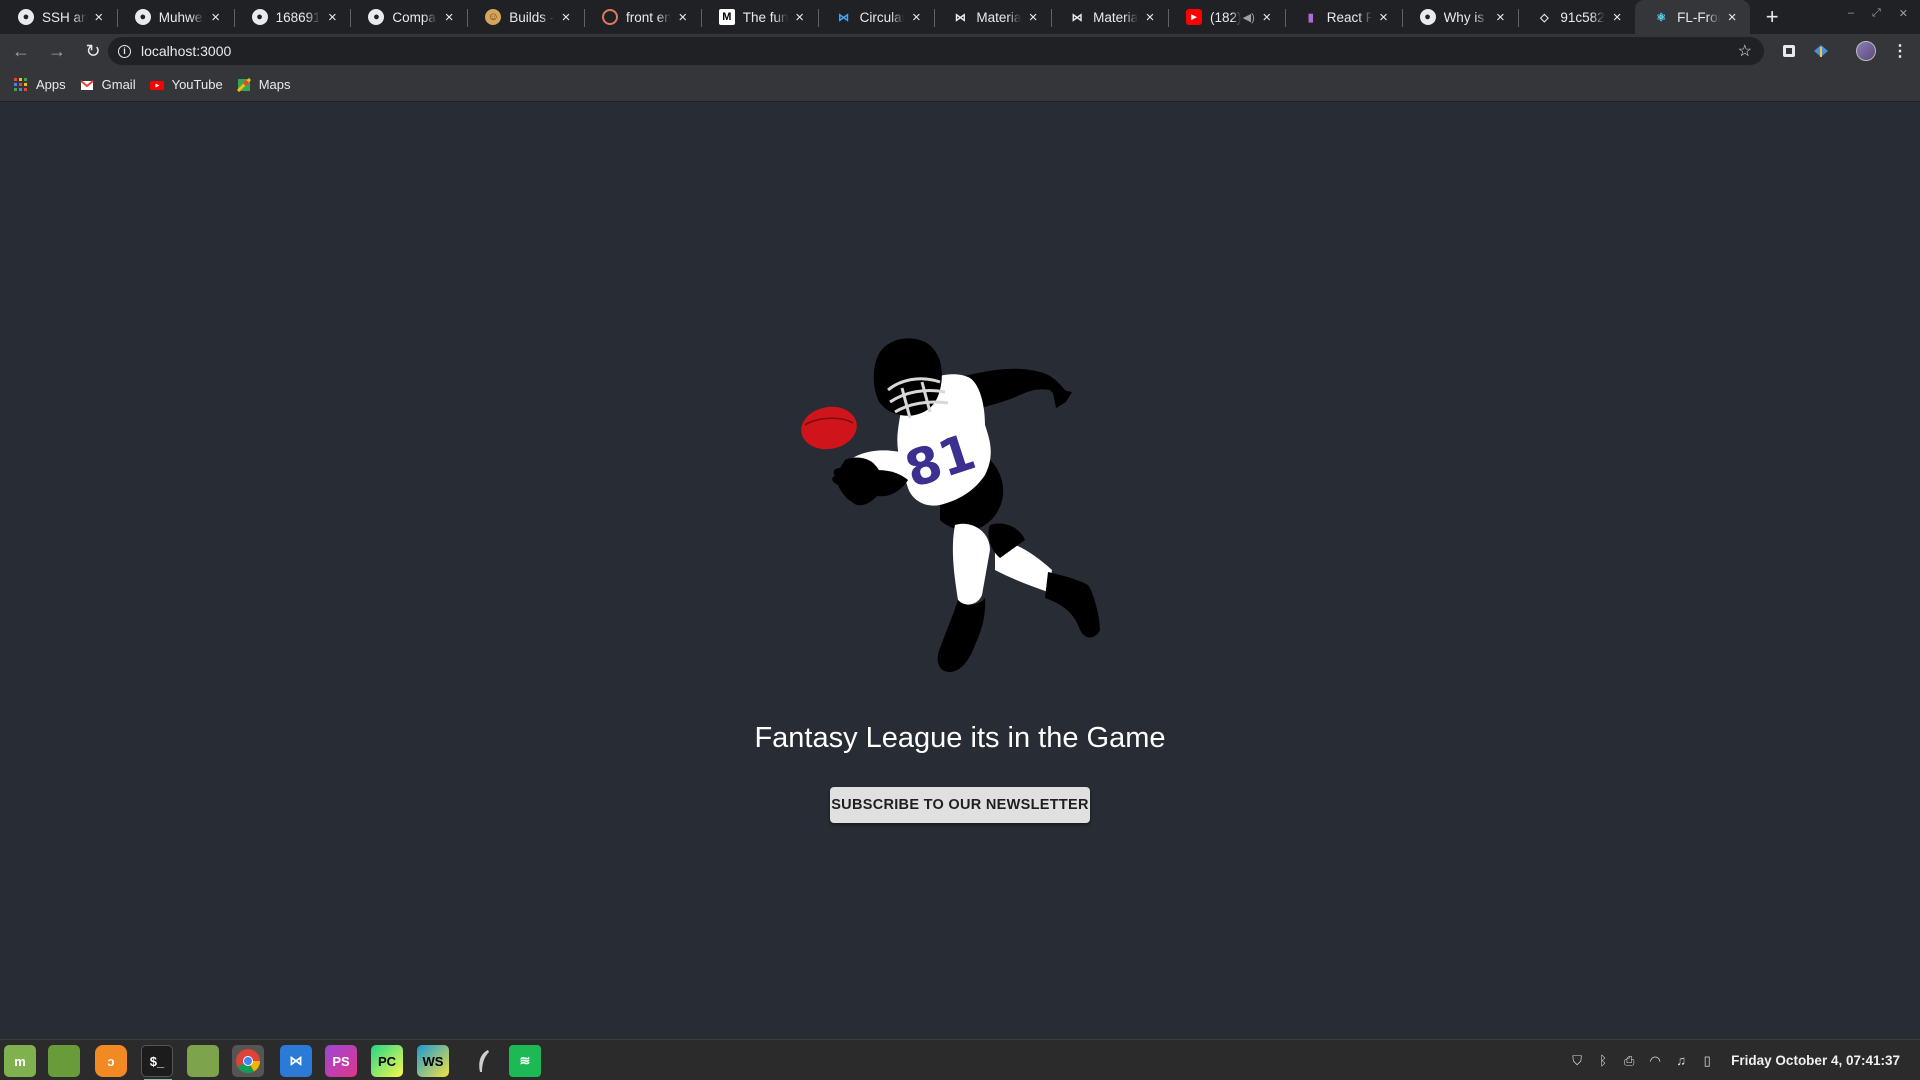 Image resolution: width=1920 pixels, height=1080 pixels. I want to click on bookmarks-bar: Apps Gmail YouTube Maps, so click(960, 85).